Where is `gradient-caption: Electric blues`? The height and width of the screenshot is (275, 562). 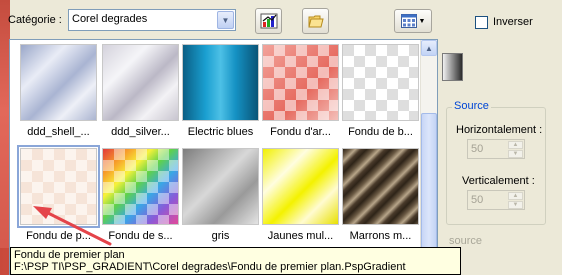 gradient-caption: Electric blues is located at coordinates (220, 132).